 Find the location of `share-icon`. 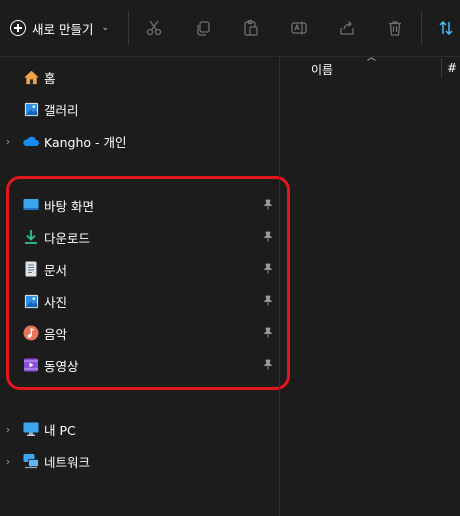

share-icon is located at coordinates (347, 28).